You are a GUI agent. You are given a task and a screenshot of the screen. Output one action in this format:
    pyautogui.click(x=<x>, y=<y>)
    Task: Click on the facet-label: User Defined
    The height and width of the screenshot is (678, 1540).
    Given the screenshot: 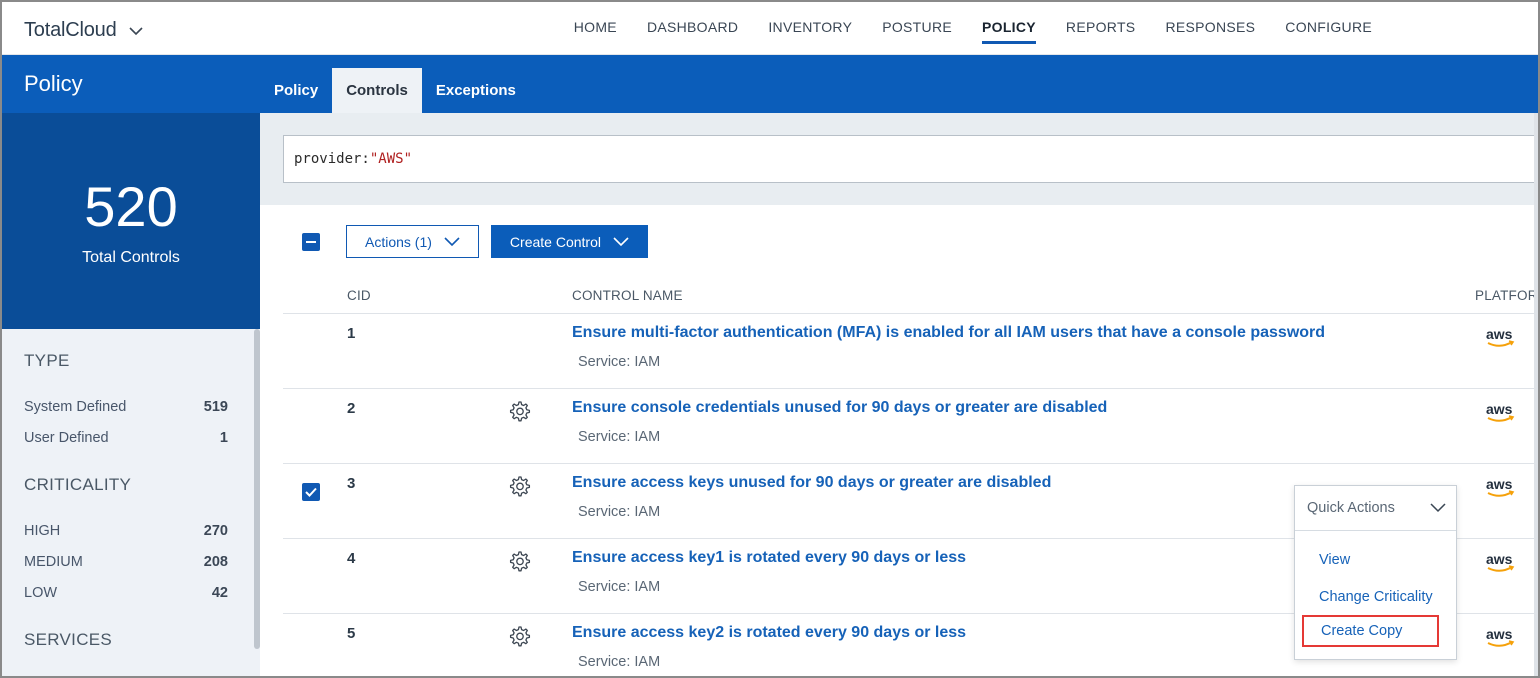 What is the action you would take?
    pyautogui.click(x=66, y=437)
    